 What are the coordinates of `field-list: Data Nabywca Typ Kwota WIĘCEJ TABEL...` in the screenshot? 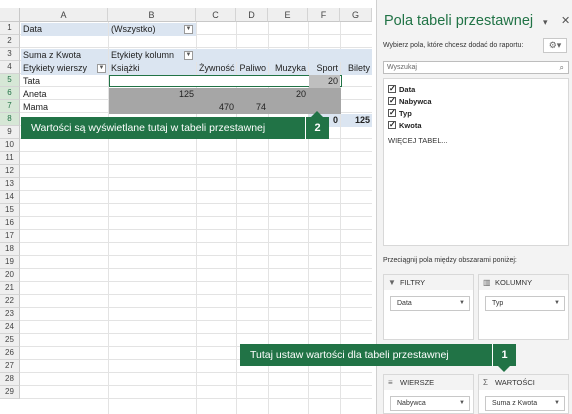 It's located at (476, 162).